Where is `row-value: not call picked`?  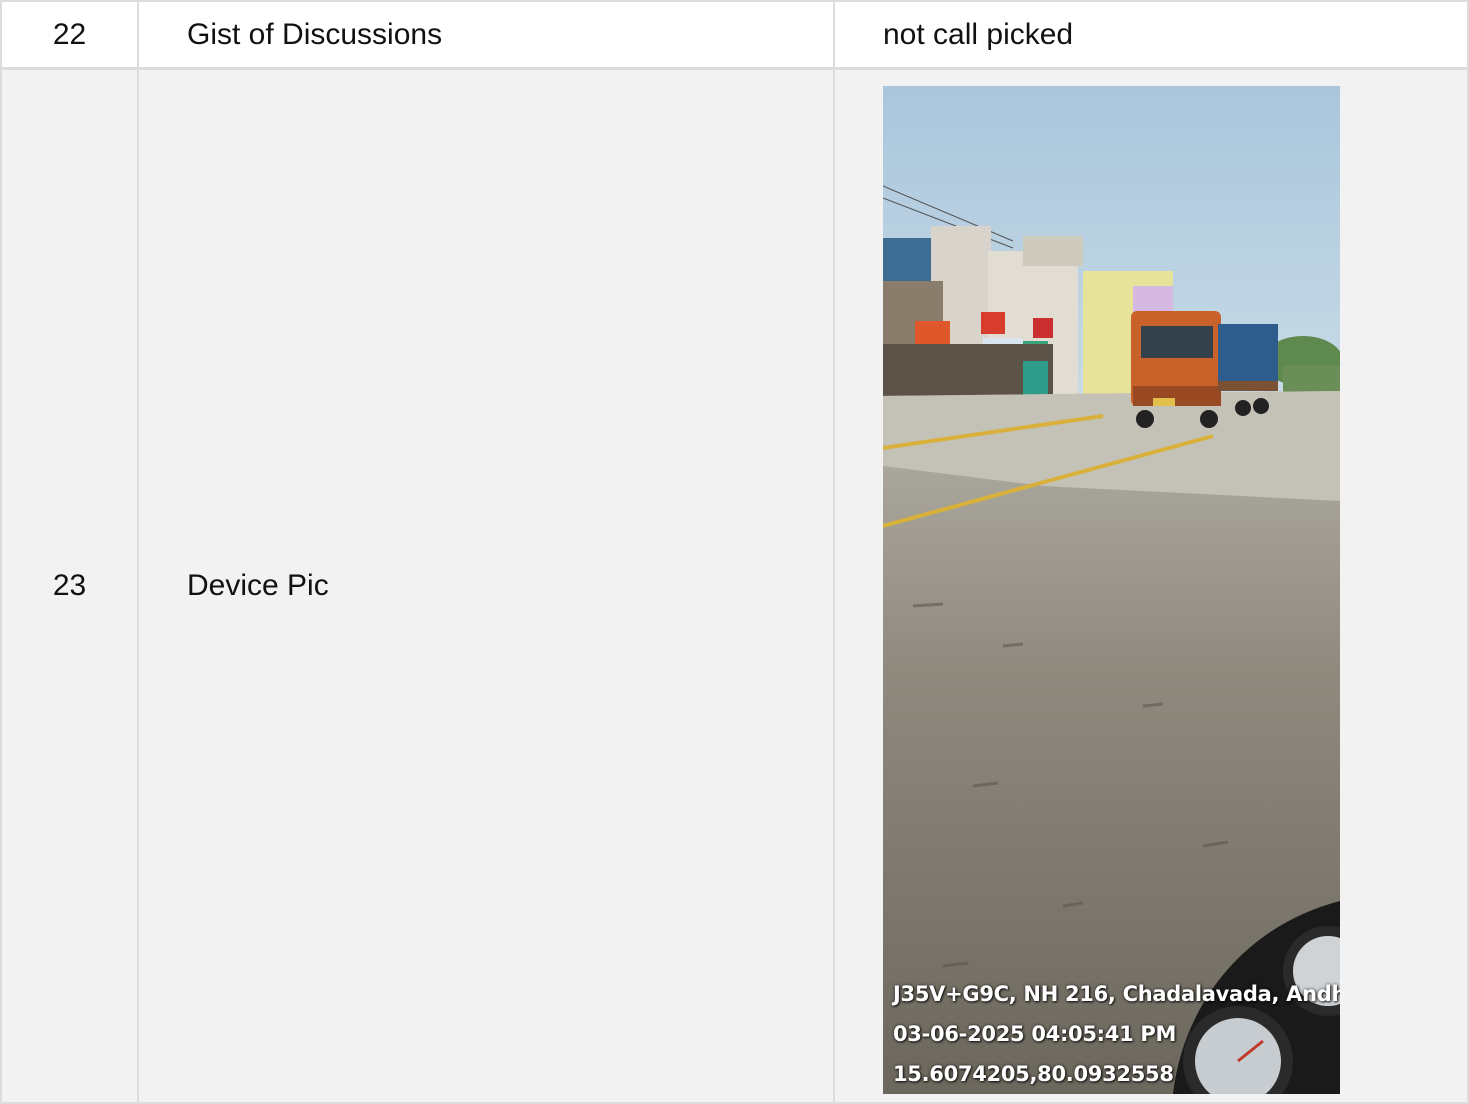
row-value: not call picked is located at coordinates (1151, 34).